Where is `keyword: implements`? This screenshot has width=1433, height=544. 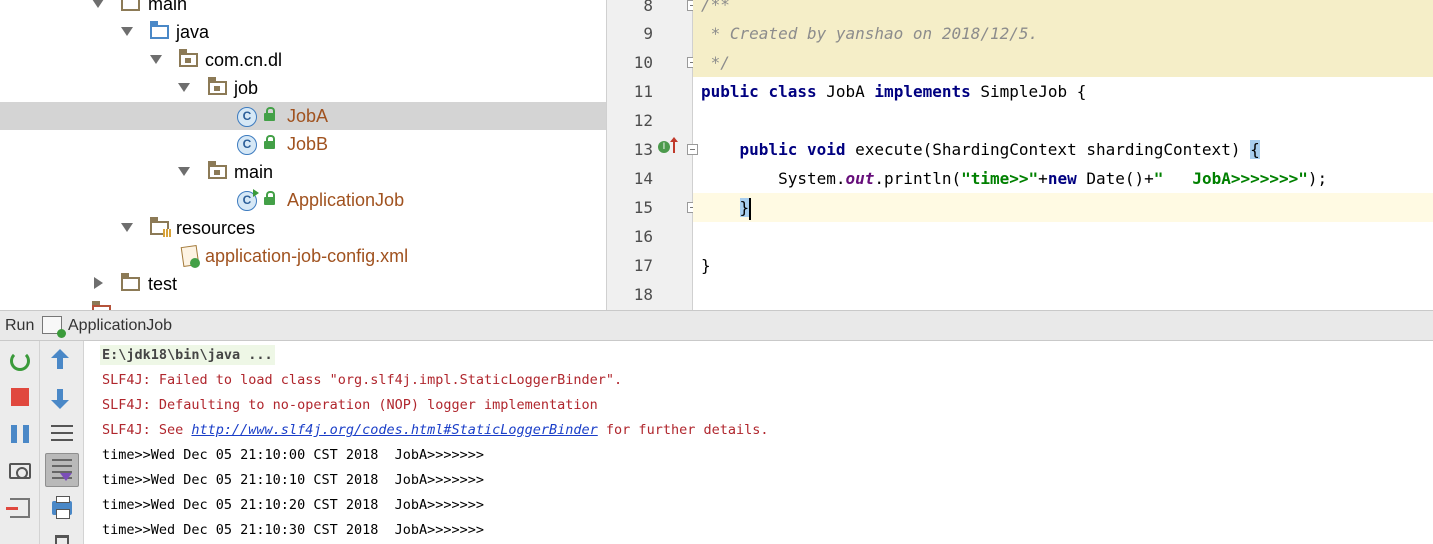
keyword: implements is located at coordinates (922, 91).